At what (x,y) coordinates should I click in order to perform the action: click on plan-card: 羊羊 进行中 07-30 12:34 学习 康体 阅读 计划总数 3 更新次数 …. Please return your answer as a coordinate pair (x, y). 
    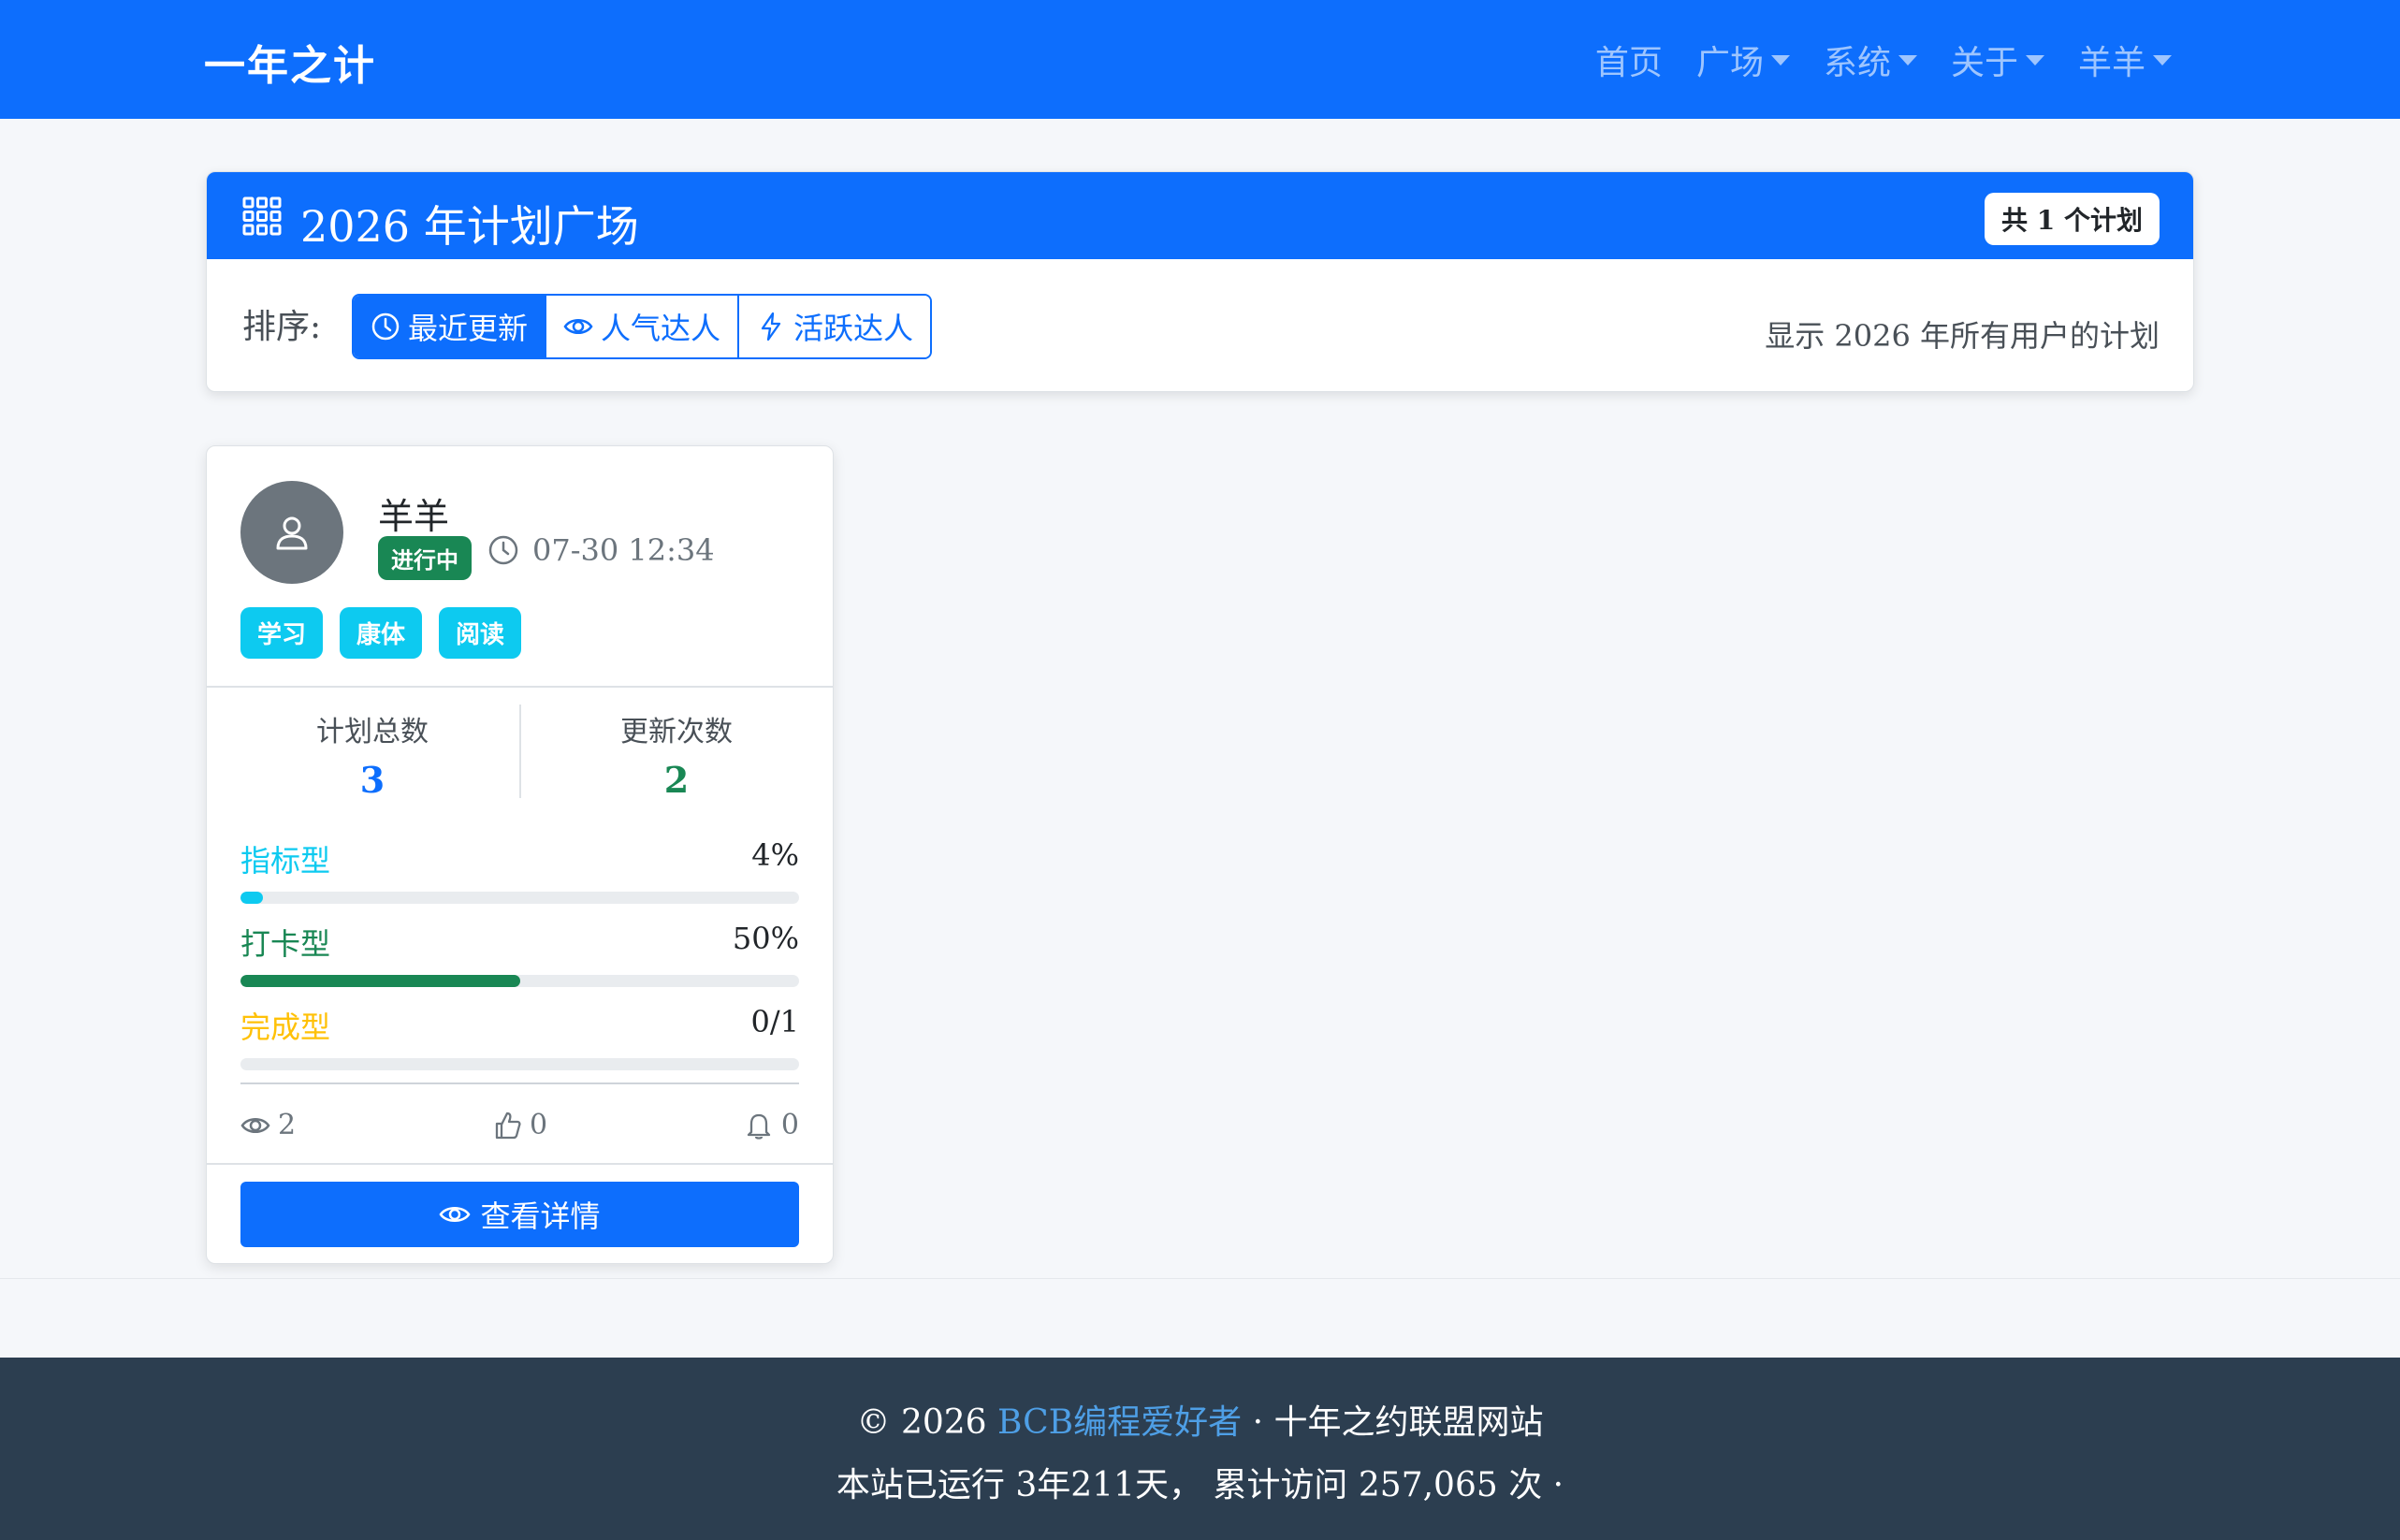
    Looking at the image, I should click on (520, 855).